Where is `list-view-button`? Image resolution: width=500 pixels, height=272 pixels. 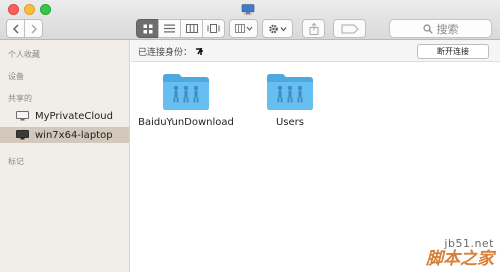
list-view-button is located at coordinates (169, 28).